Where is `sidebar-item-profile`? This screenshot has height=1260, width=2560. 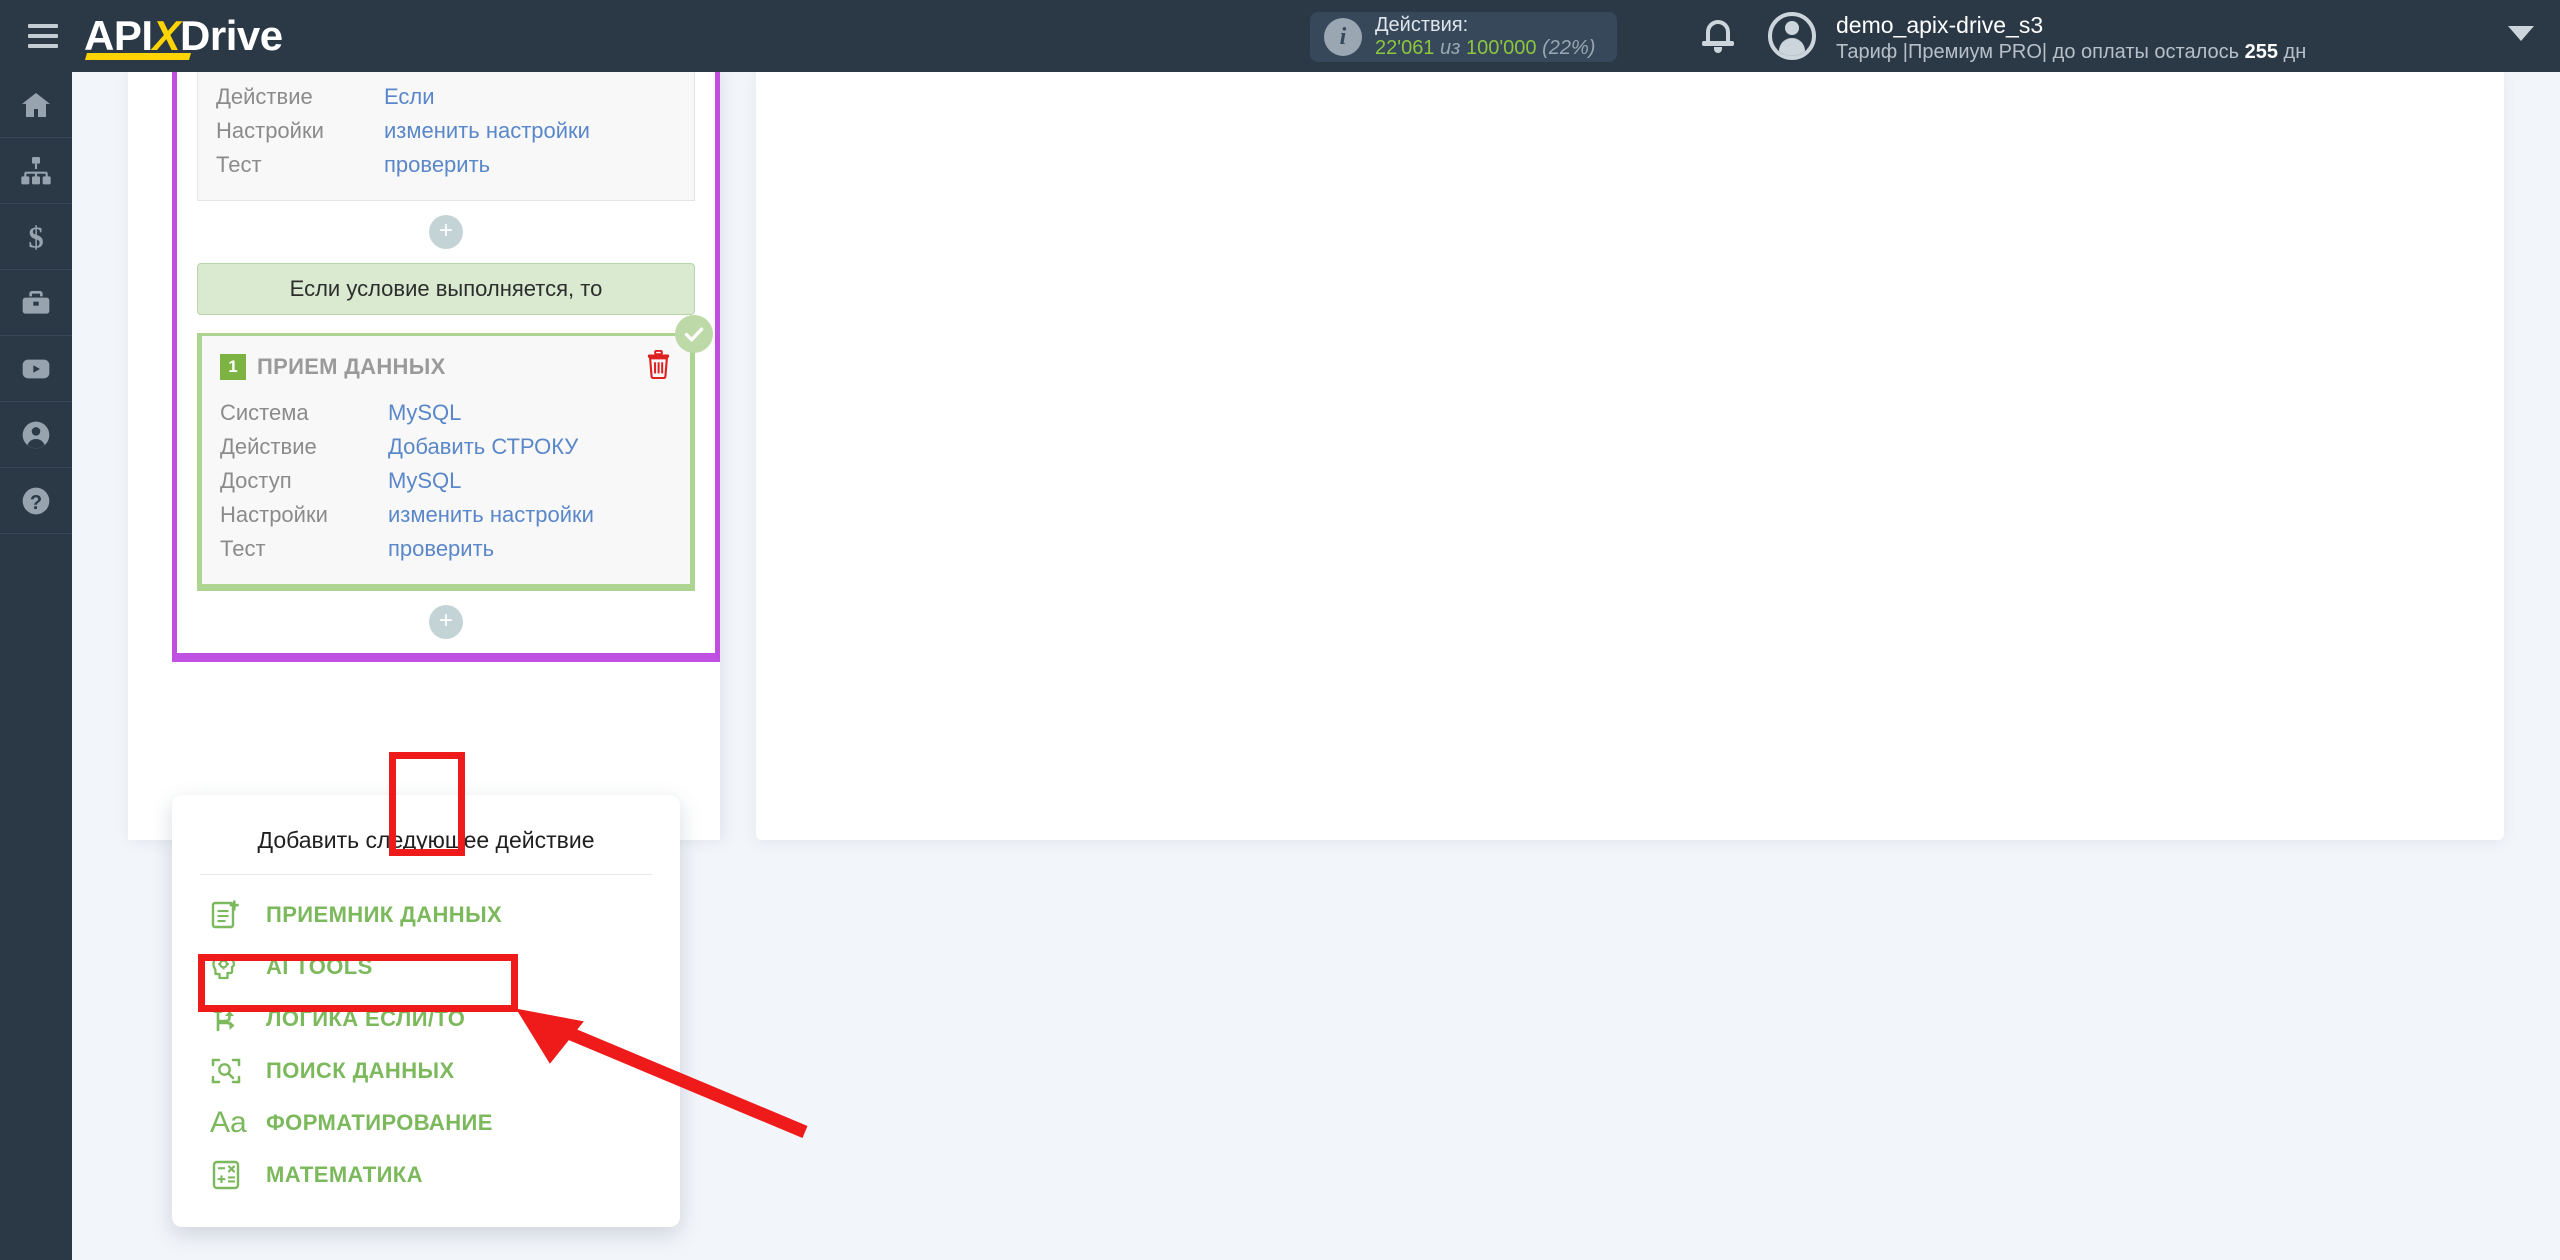 sidebar-item-profile is located at coordinates (36, 435).